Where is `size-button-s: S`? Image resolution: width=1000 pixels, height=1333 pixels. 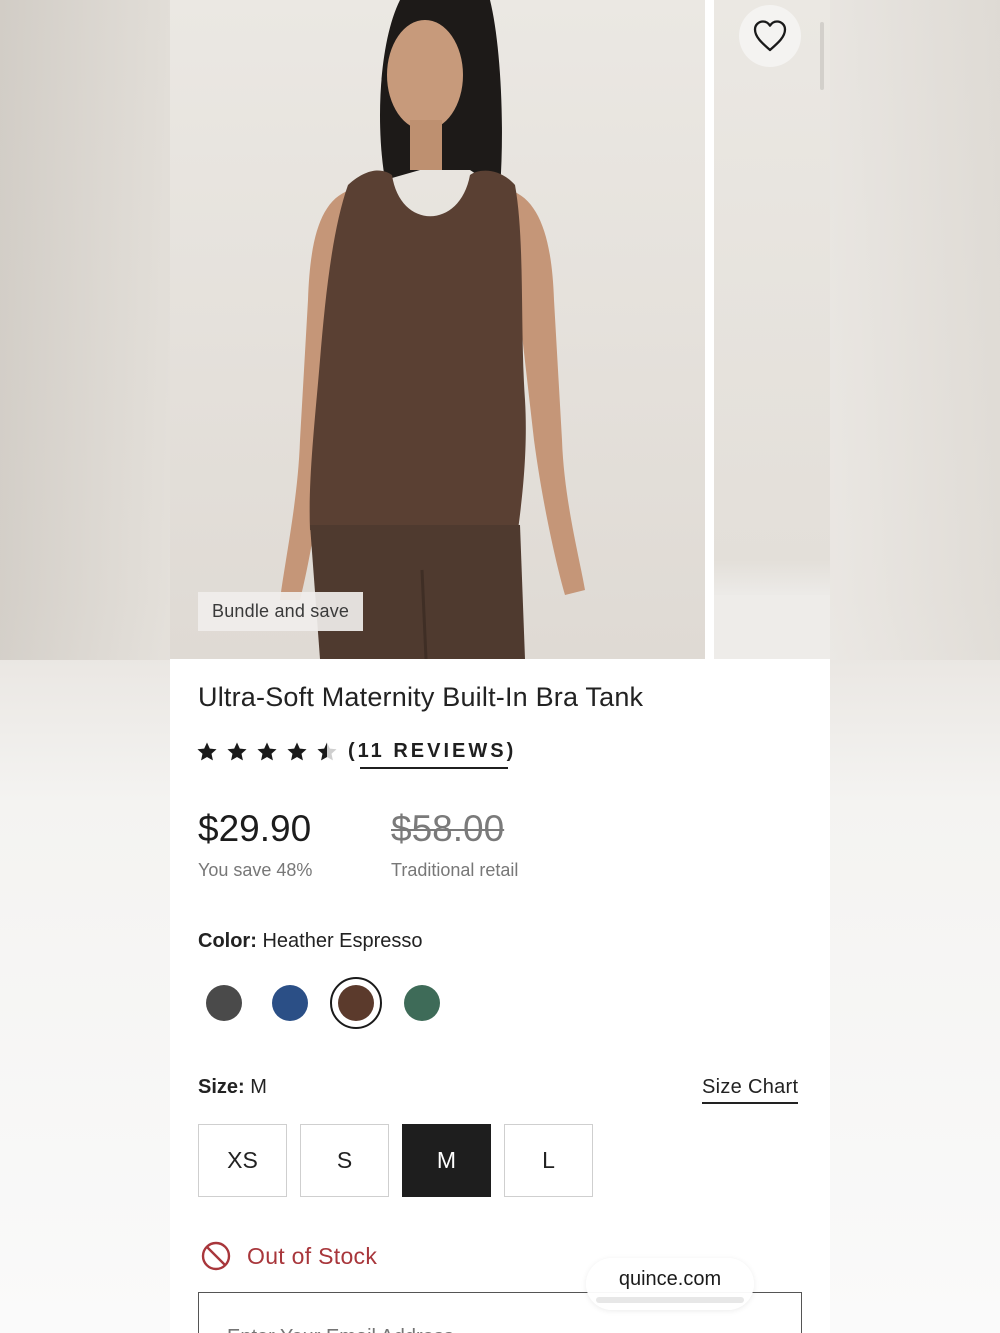 size-button-s: S is located at coordinates (344, 1160).